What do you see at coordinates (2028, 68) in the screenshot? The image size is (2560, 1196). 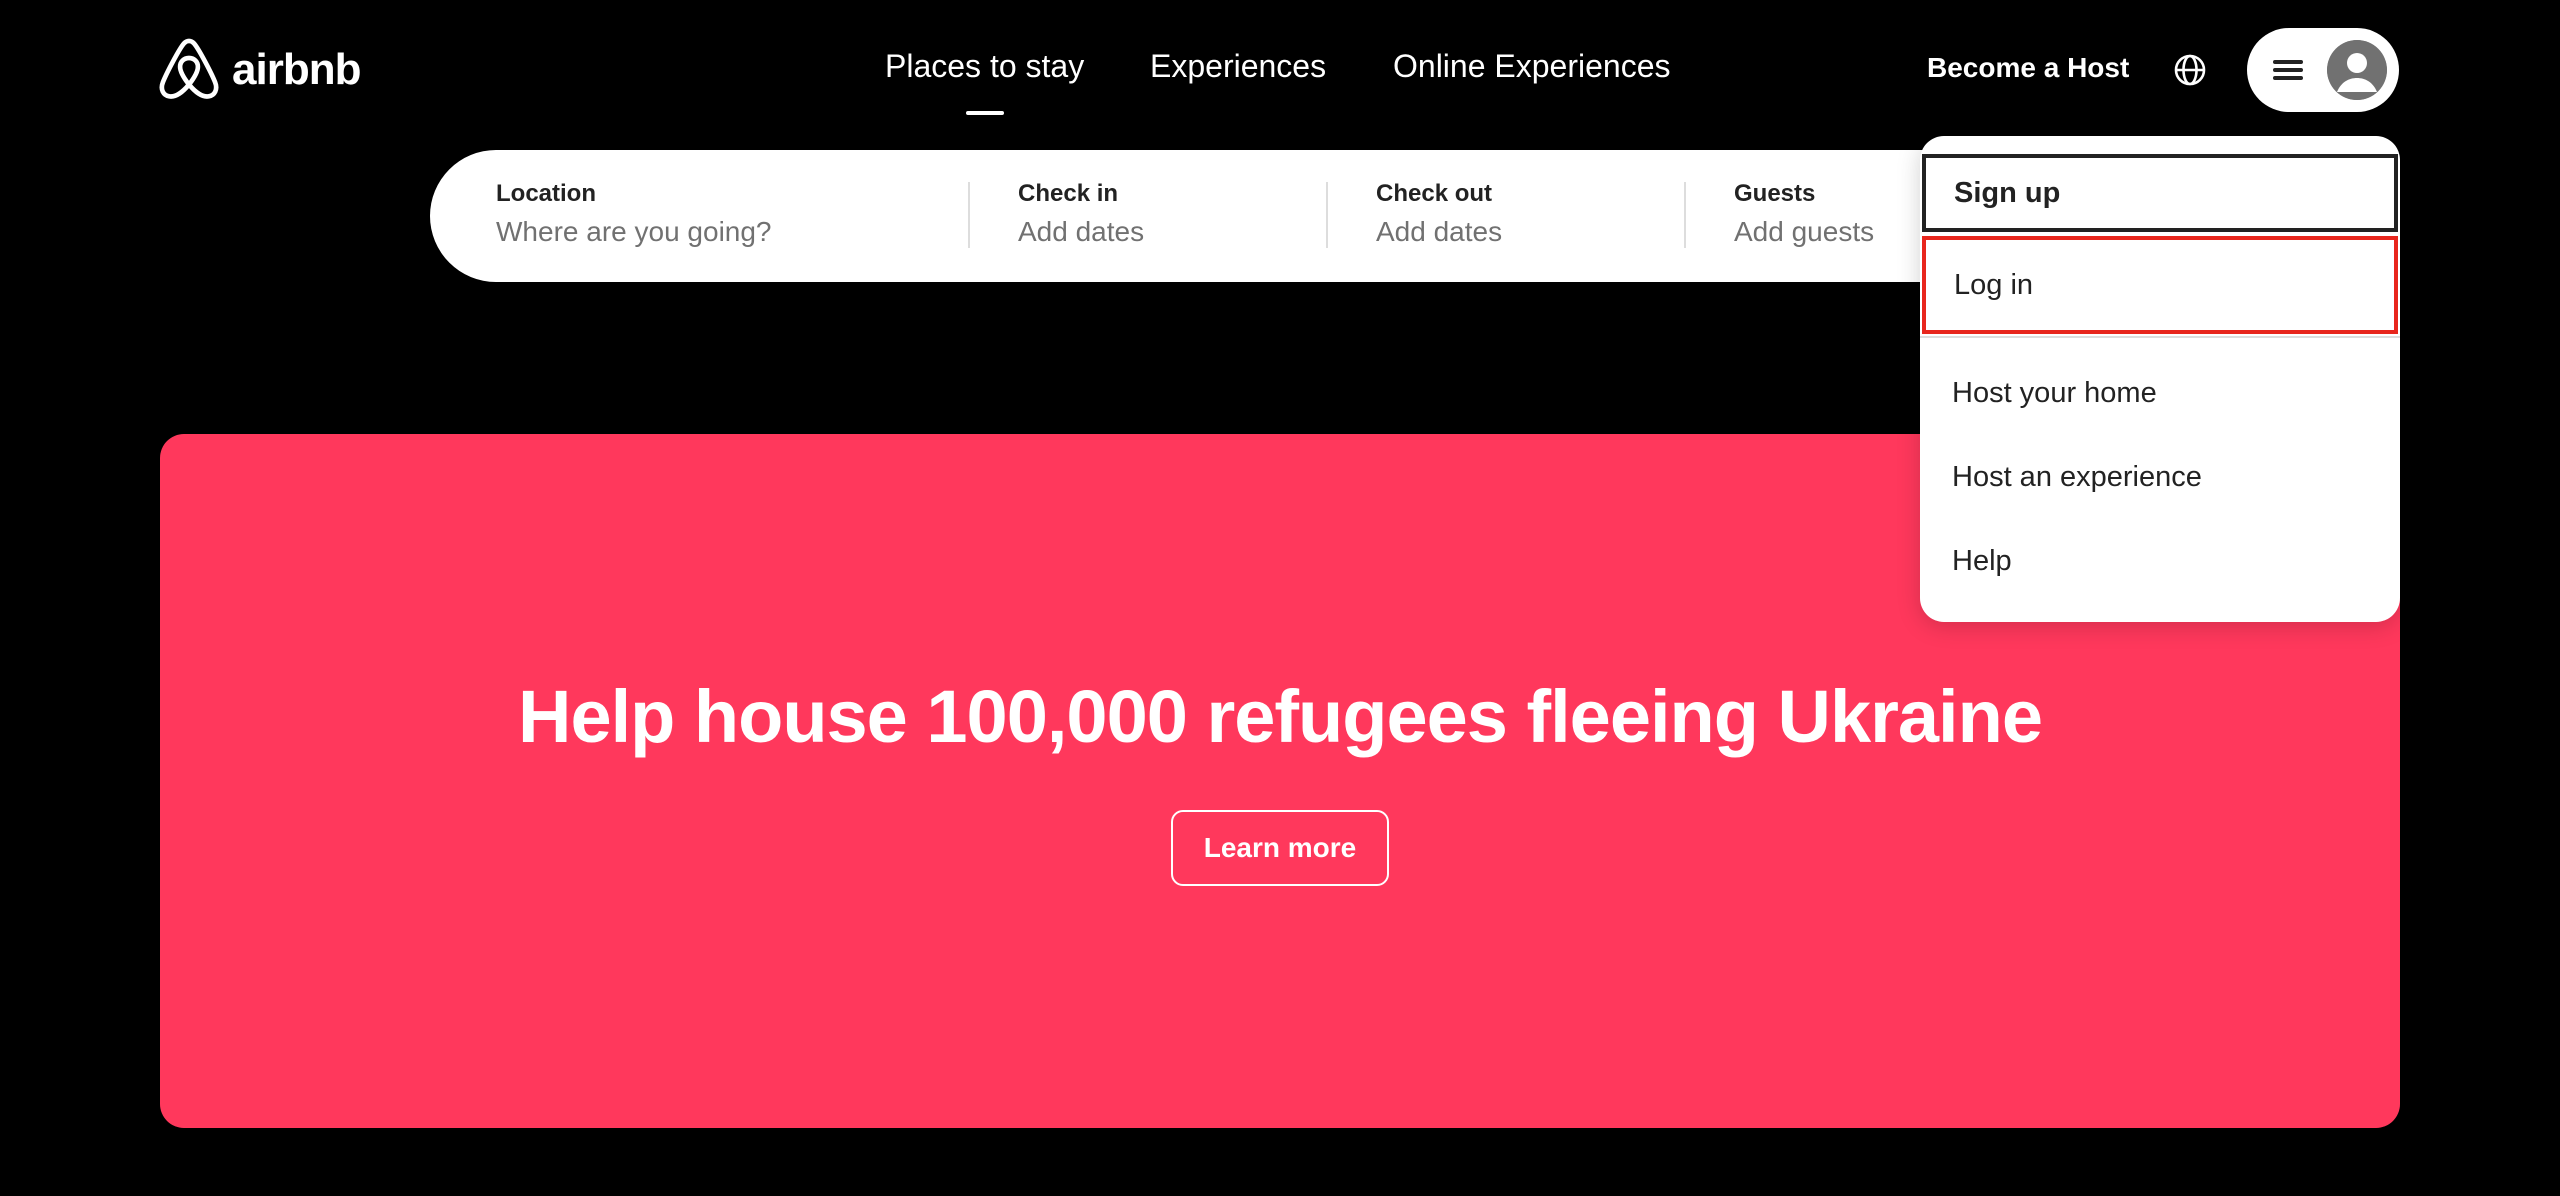 I see `become-a-host-link: Become a Host` at bounding box center [2028, 68].